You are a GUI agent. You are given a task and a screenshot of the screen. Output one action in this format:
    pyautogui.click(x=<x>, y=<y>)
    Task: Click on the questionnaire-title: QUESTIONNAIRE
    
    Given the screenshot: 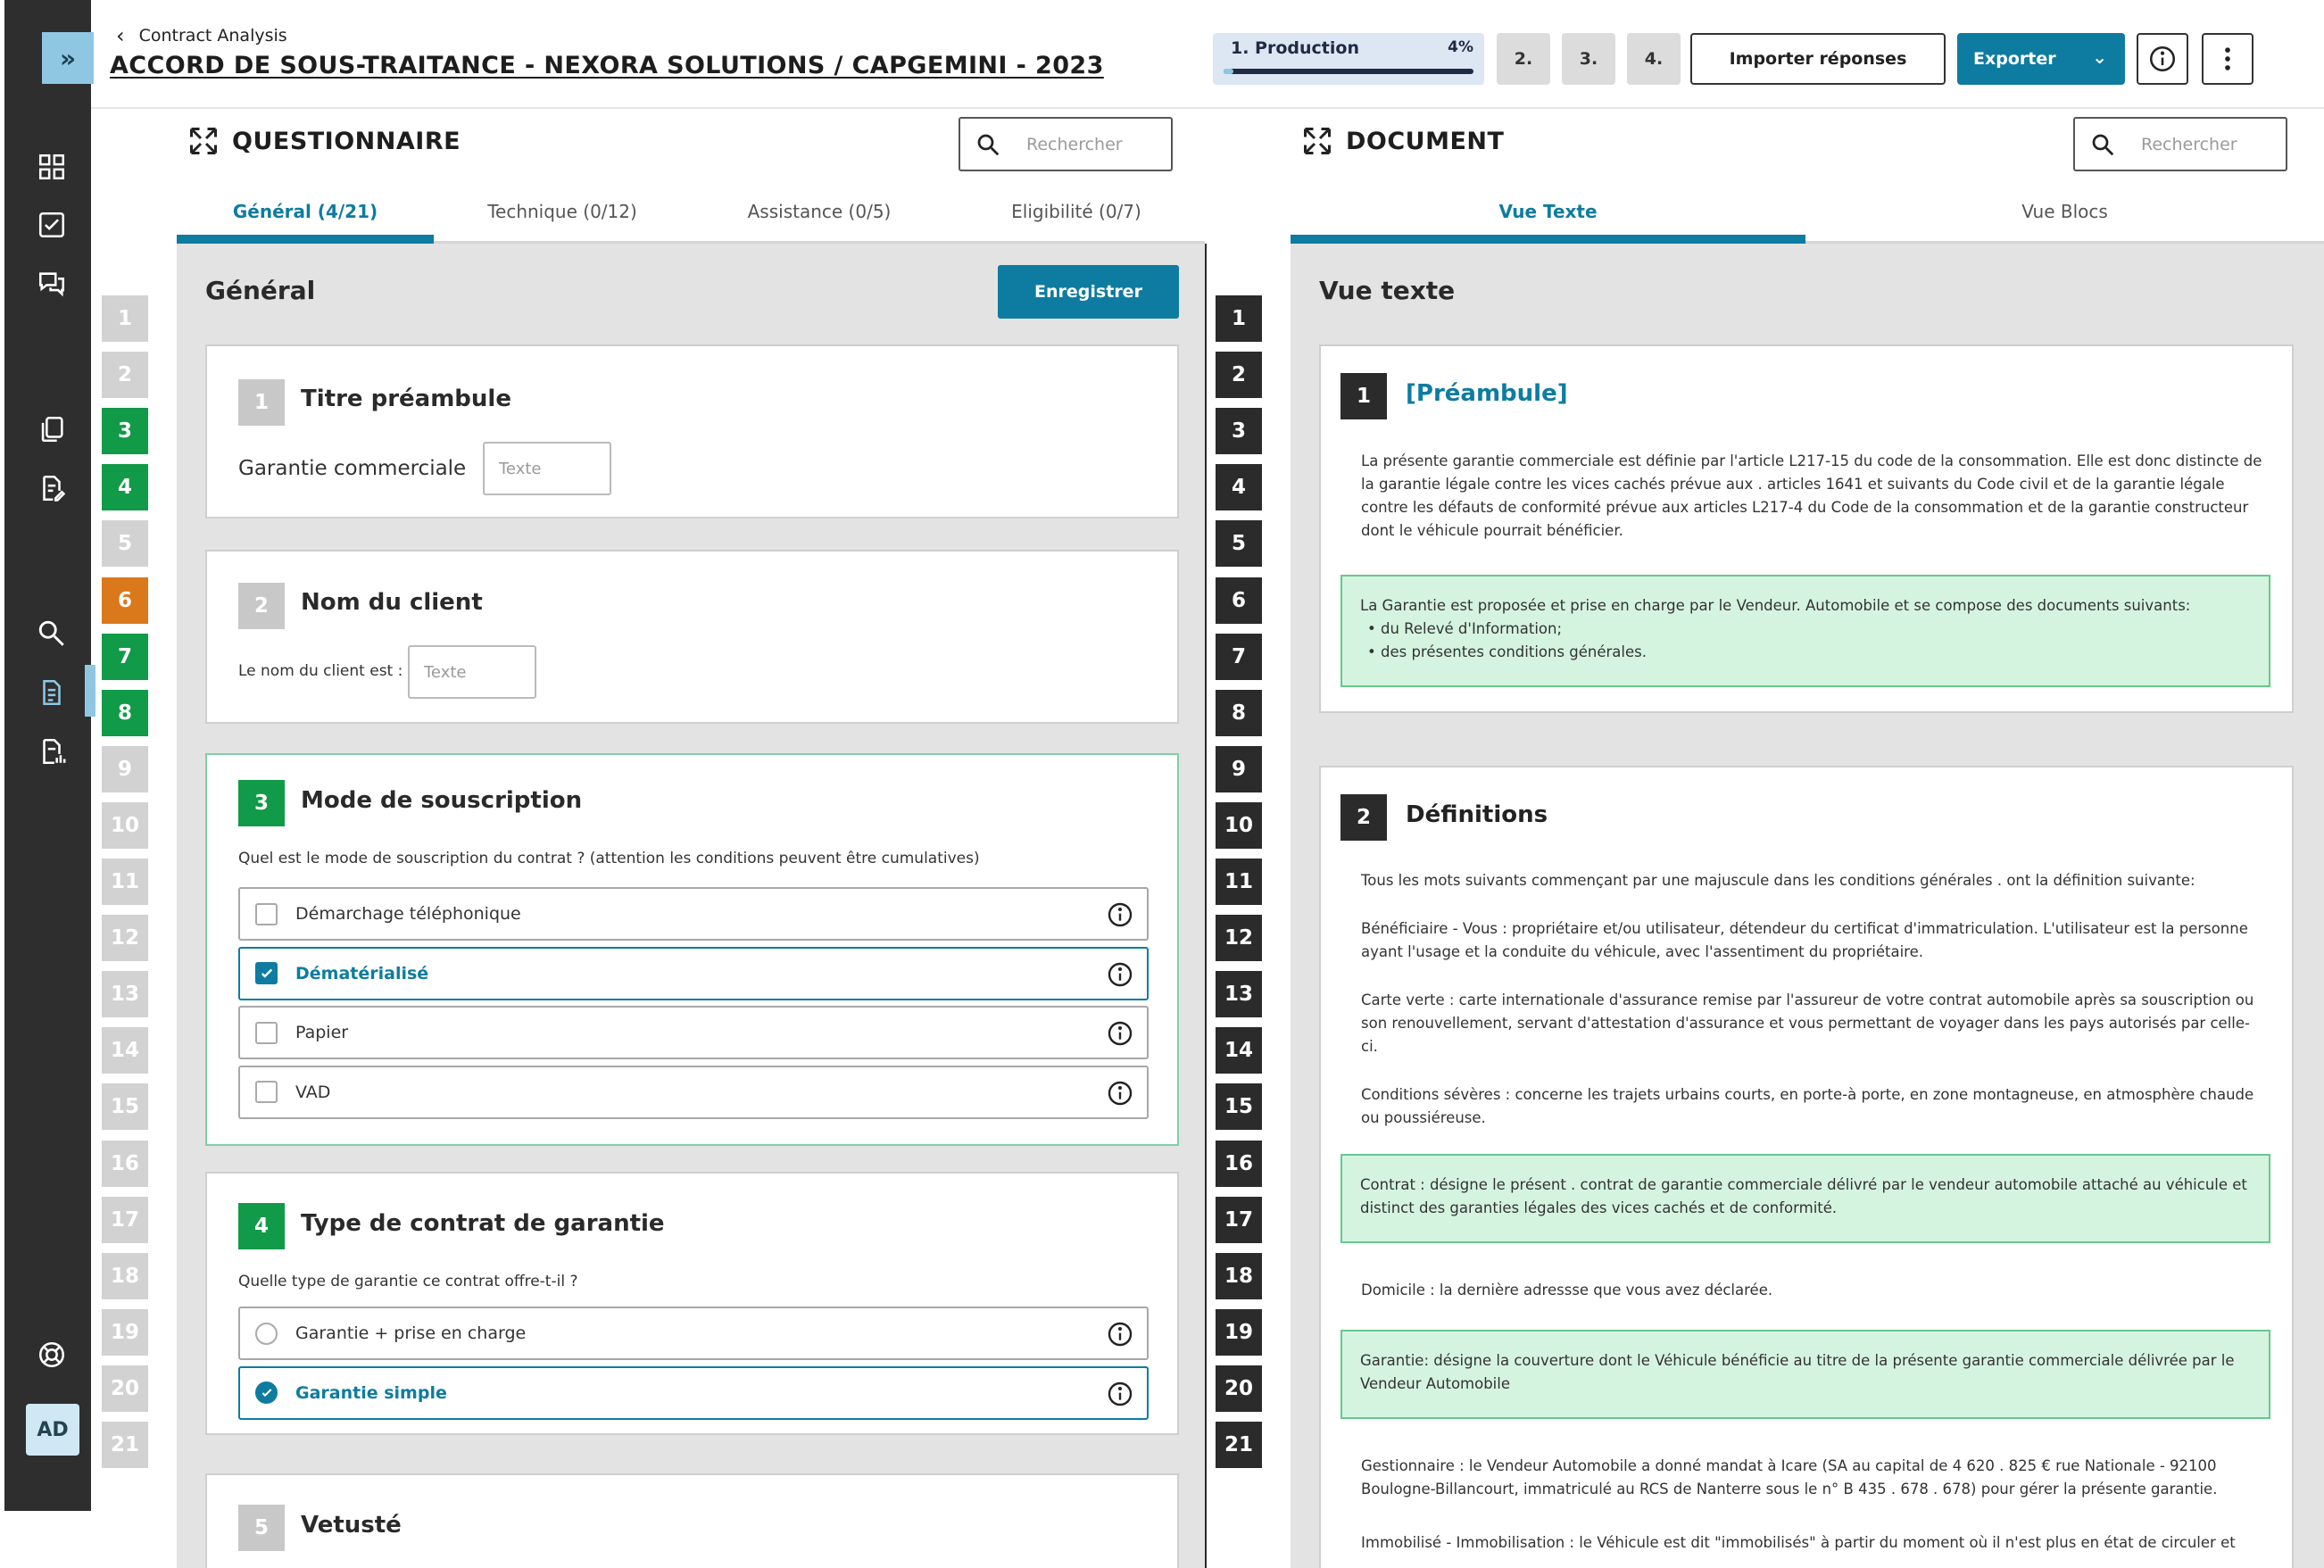 What is the action you would take?
    pyautogui.click(x=346, y=141)
    